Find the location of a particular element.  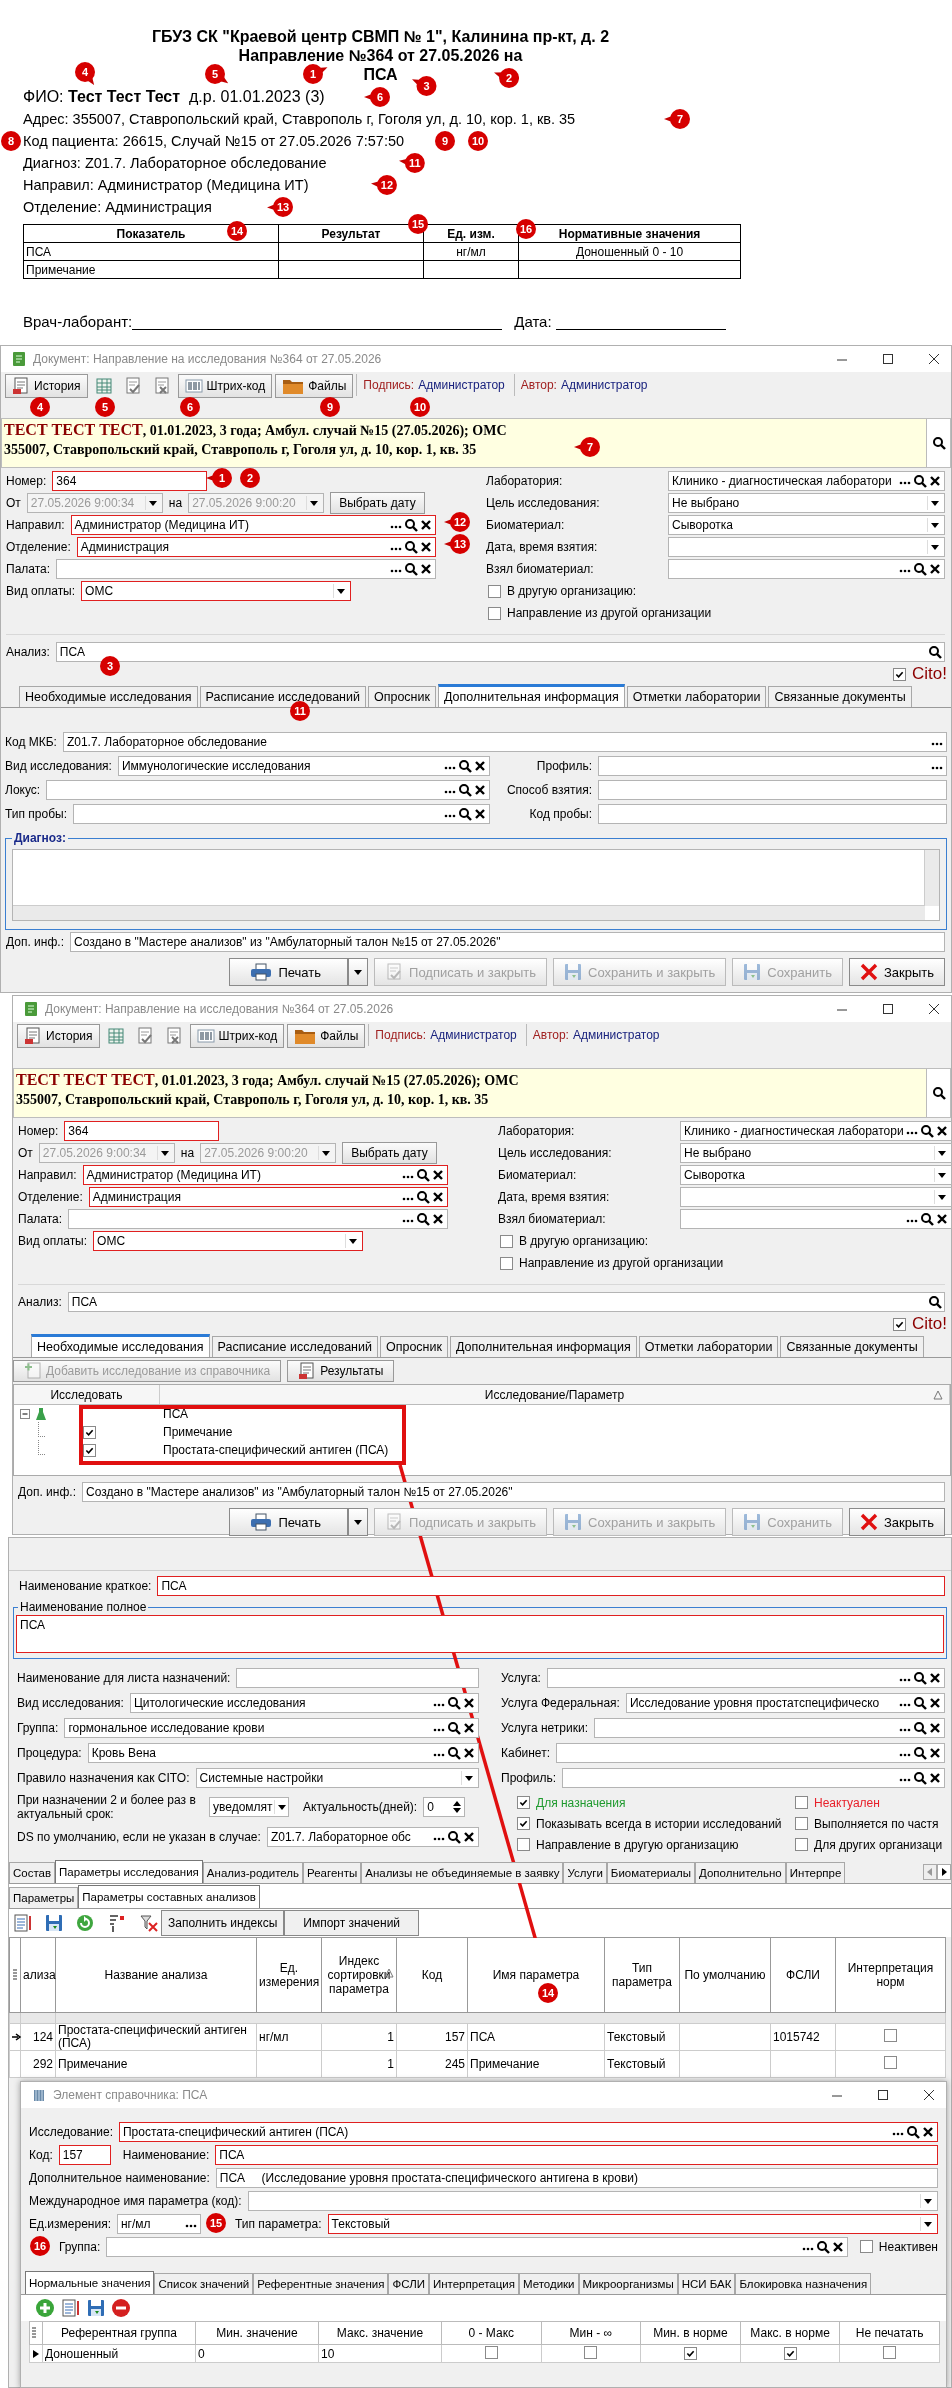

column-header: Название анализа is located at coordinates (156, 1975).